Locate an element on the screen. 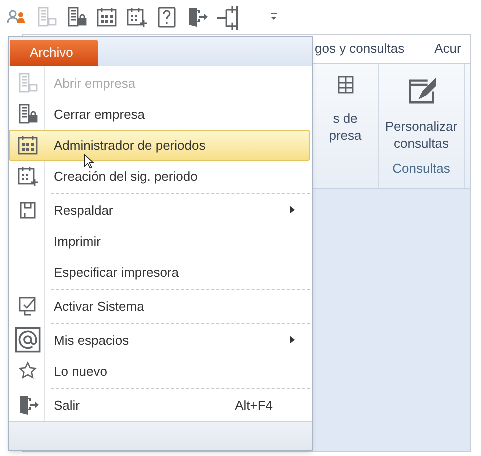 This screenshot has width=481, height=456. menu-item: Activar Sistema is located at coordinates (159, 306).